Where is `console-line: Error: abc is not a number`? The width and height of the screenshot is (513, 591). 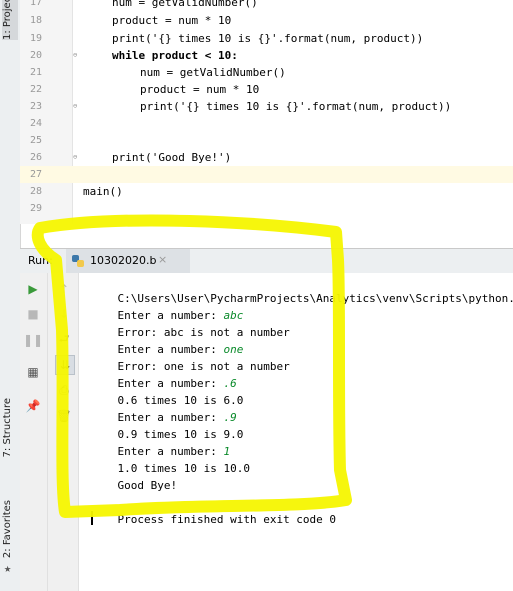 console-line: Error: abc is not a number is located at coordinates (203, 332).